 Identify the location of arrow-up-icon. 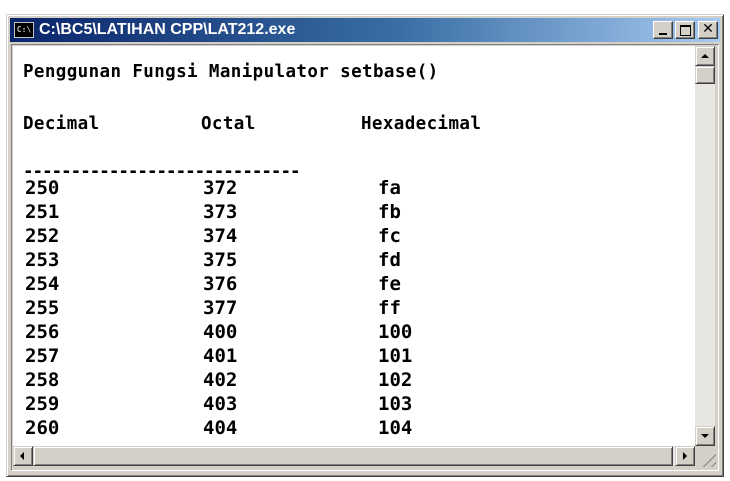
(705, 56).